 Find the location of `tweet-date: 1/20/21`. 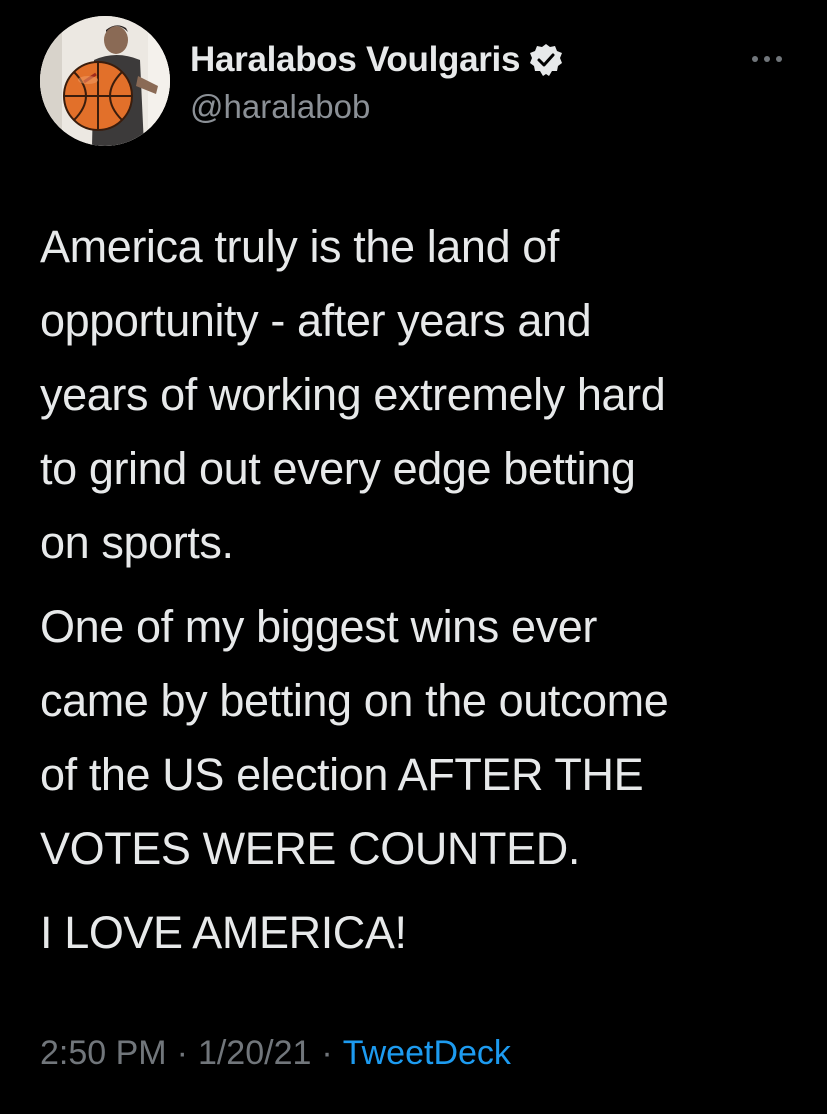

tweet-date: 1/20/21 is located at coordinates (254, 1053).